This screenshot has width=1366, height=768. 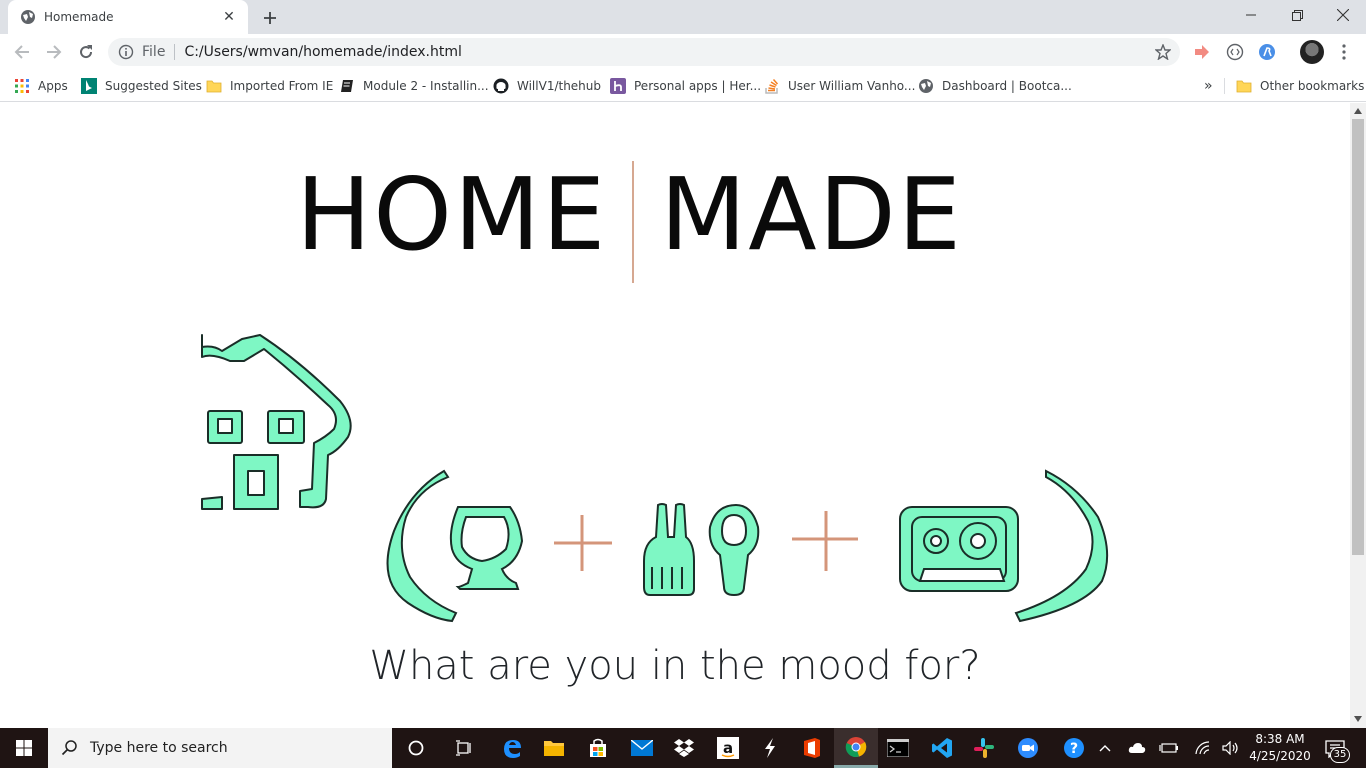 What do you see at coordinates (282, 86) in the screenshot?
I see `bookmark-label: Imported From IE` at bounding box center [282, 86].